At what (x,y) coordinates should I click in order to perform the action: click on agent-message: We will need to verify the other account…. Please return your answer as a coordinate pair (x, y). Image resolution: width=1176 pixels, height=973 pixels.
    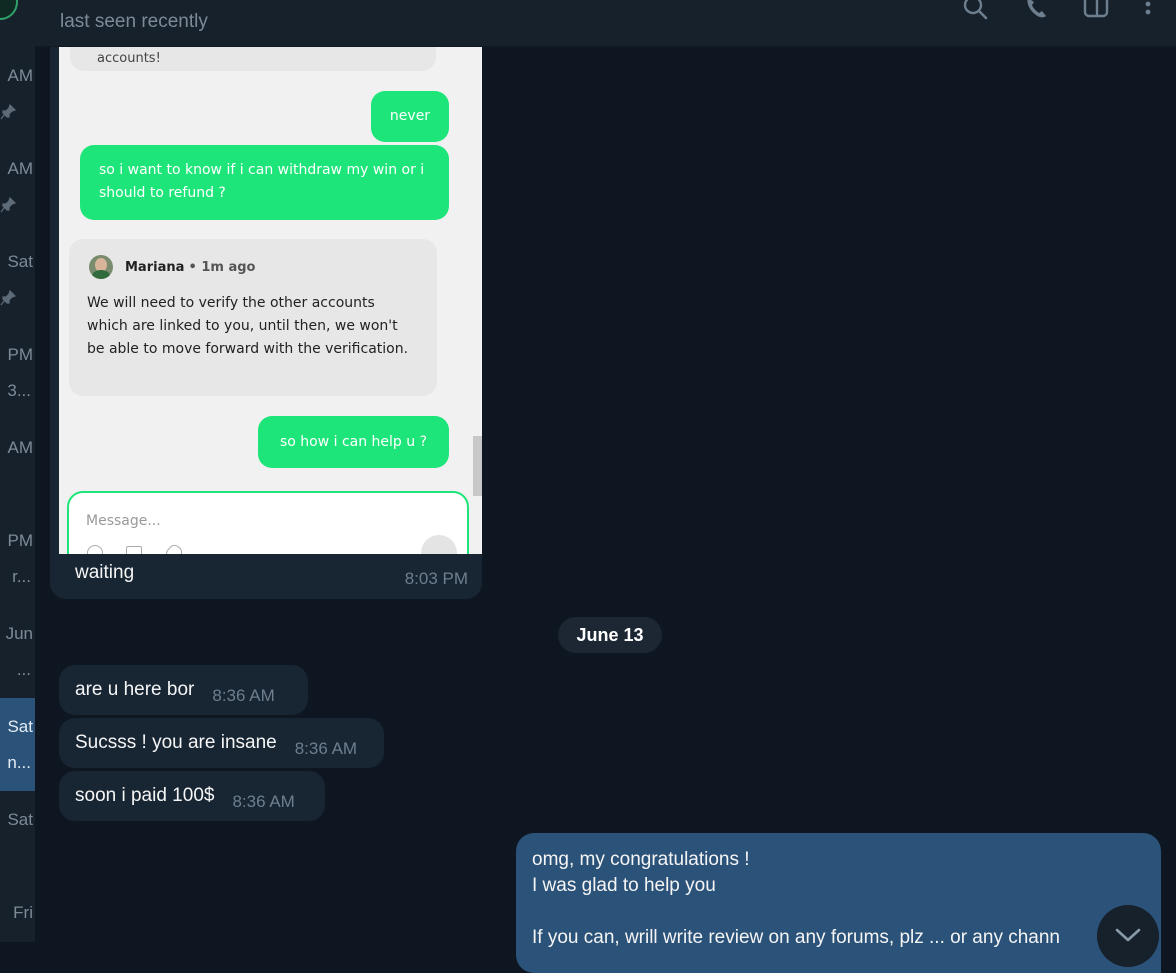
    Looking at the image, I should click on (248, 326).